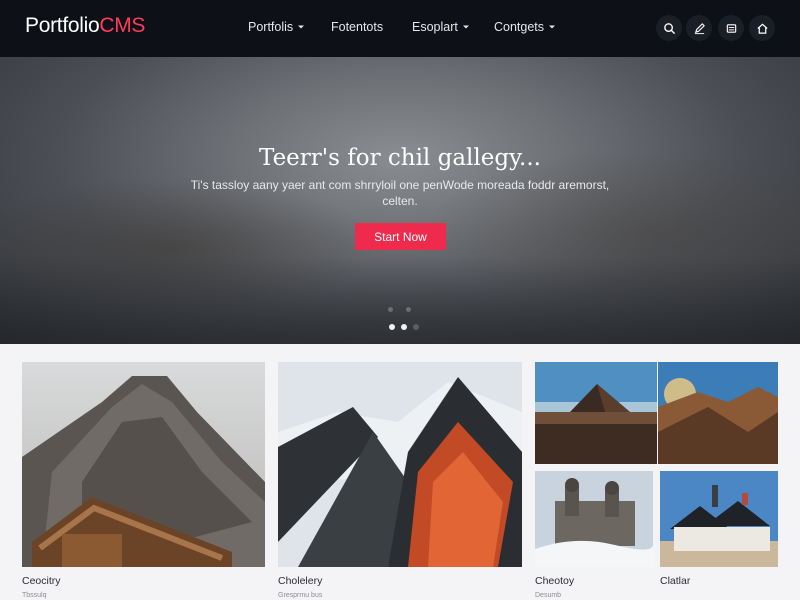 The height and width of the screenshot is (600, 800). Describe the element at coordinates (400, 300) in the screenshot. I see `hero-background-shade` at that location.